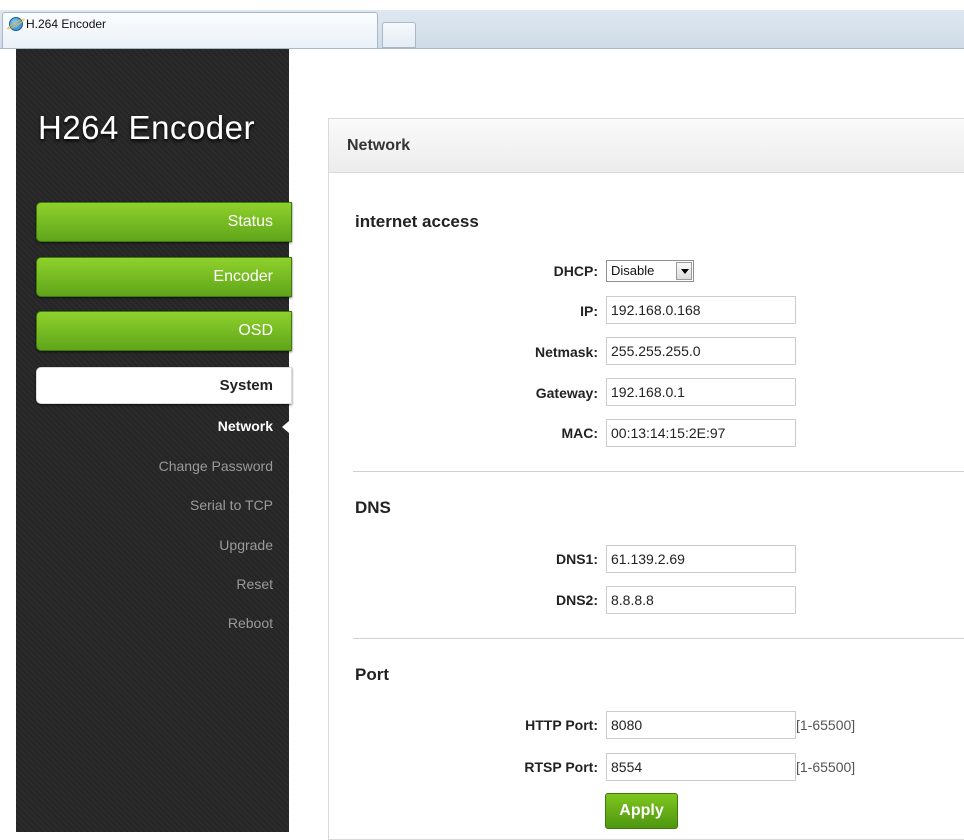 The width and height of the screenshot is (964, 840). What do you see at coordinates (701, 351) in the screenshot?
I see `netmask-field` at bounding box center [701, 351].